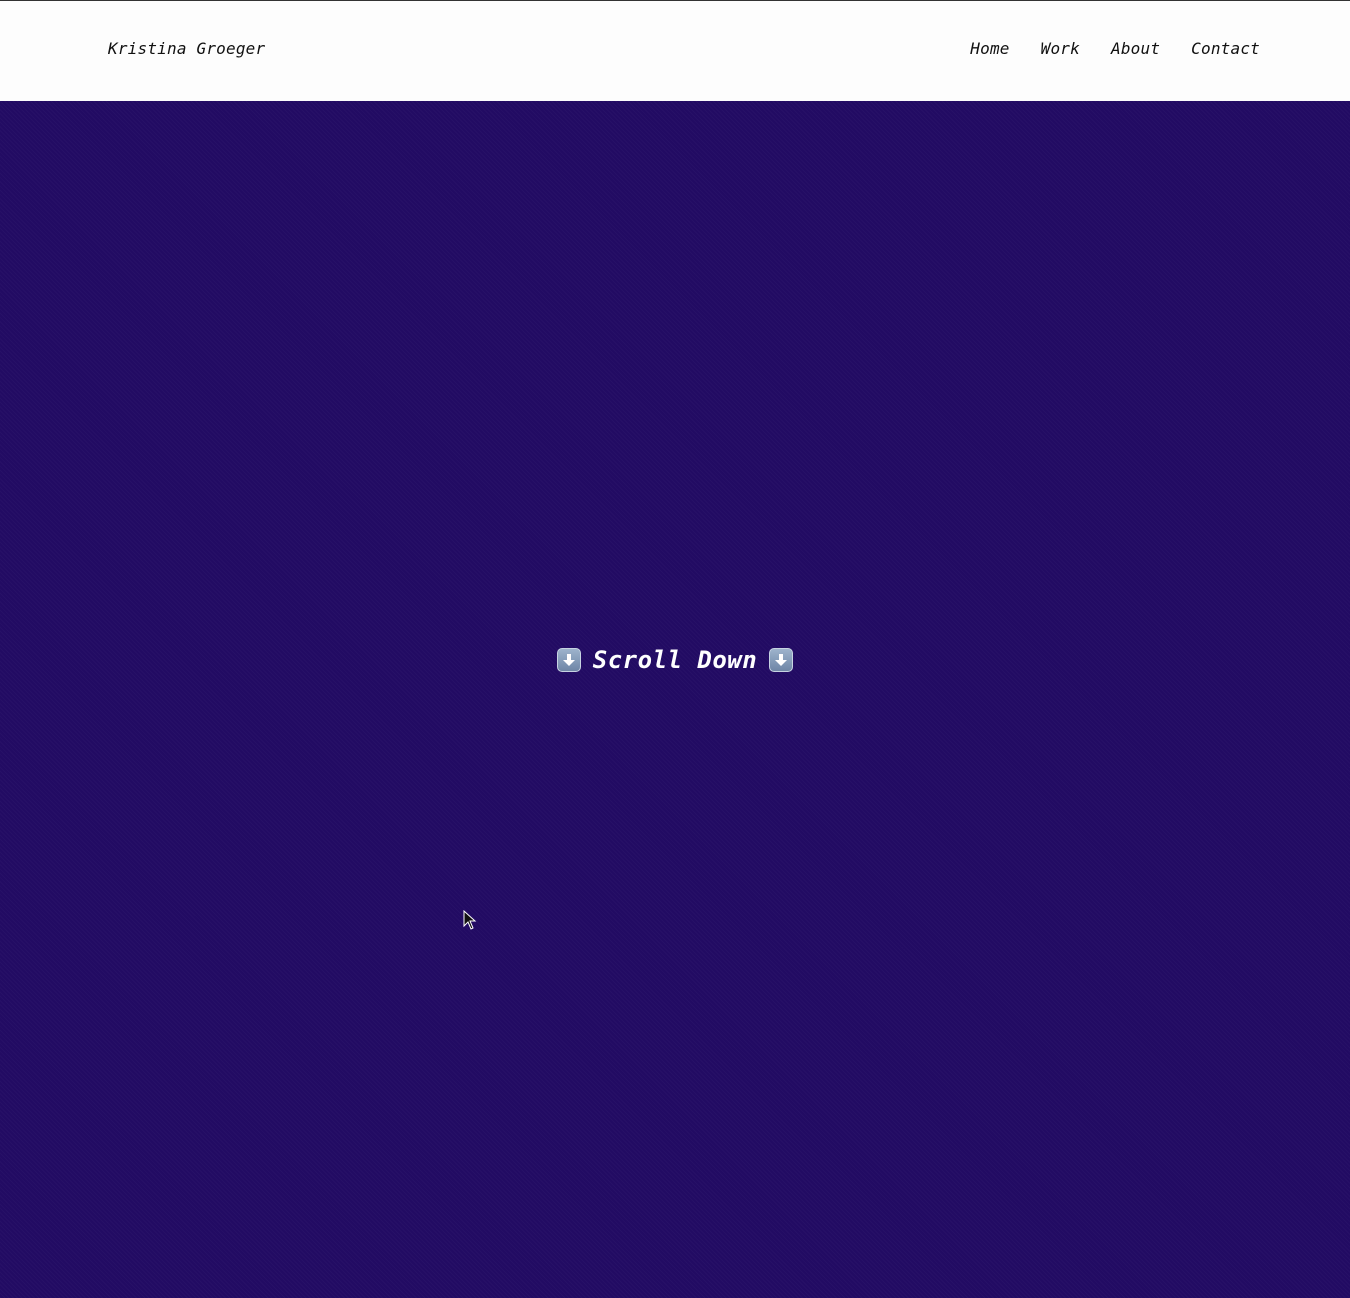 This screenshot has height=1298, width=1350. I want to click on main-nav: Home Work About Contact, so click(1115, 48).